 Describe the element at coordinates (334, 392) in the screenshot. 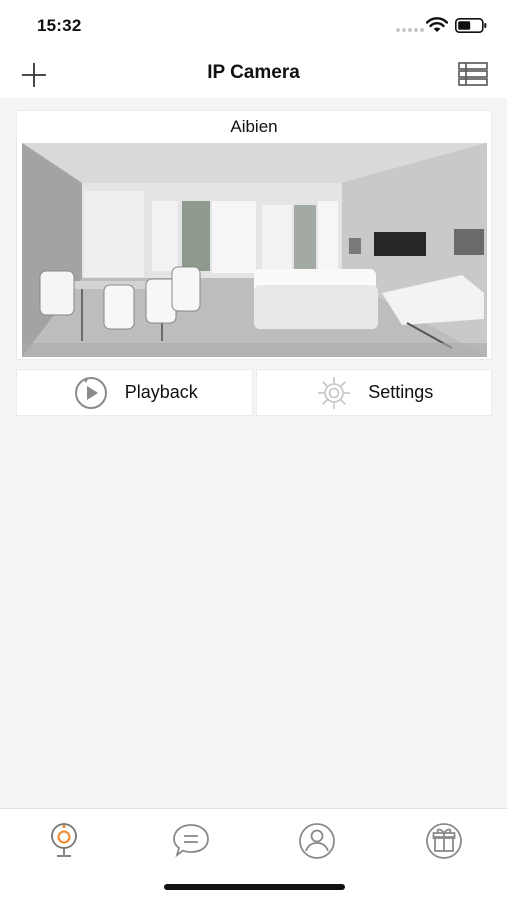

I see `gear-icon` at that location.